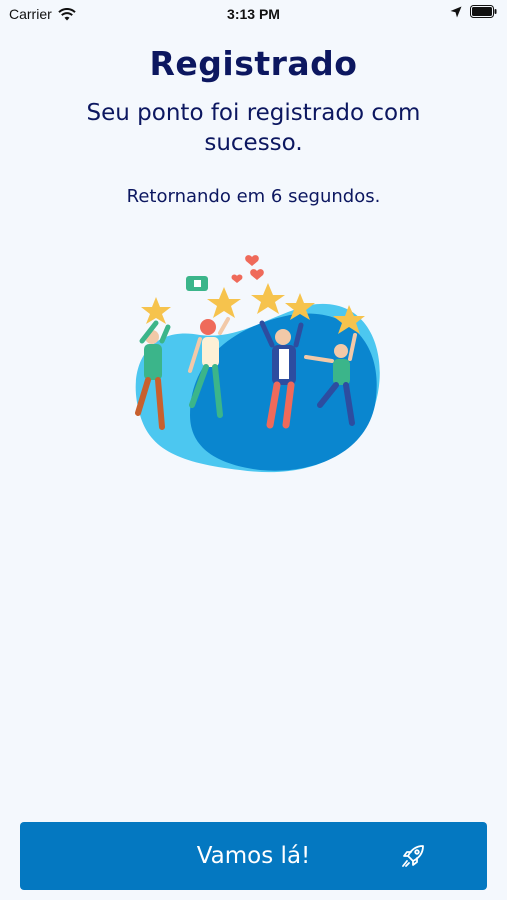 The width and height of the screenshot is (507, 900). What do you see at coordinates (253, 196) in the screenshot?
I see `countdown-text: Retornando em 6 segundos.` at bounding box center [253, 196].